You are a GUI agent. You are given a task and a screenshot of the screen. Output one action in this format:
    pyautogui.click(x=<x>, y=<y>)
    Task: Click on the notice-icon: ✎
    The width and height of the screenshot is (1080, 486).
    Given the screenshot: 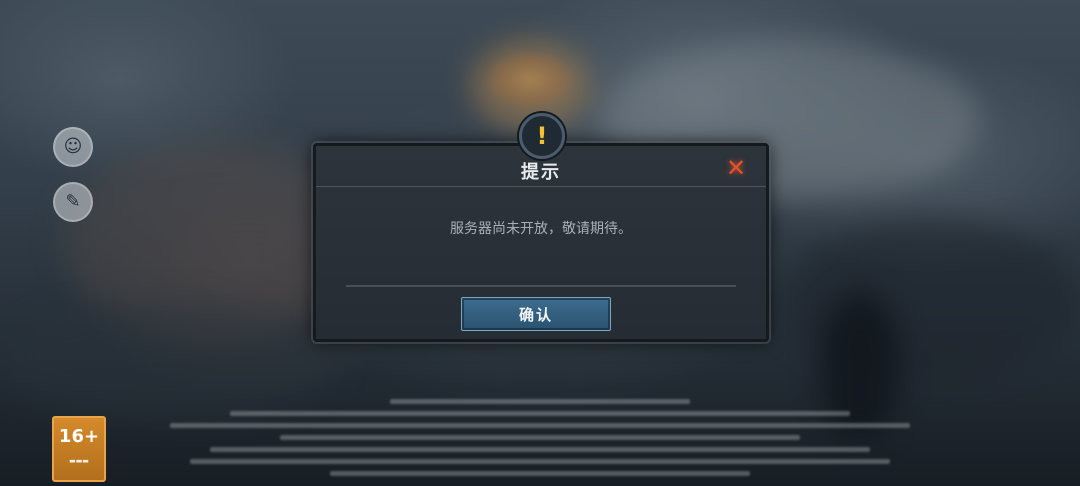 What is the action you would take?
    pyautogui.click(x=73, y=201)
    